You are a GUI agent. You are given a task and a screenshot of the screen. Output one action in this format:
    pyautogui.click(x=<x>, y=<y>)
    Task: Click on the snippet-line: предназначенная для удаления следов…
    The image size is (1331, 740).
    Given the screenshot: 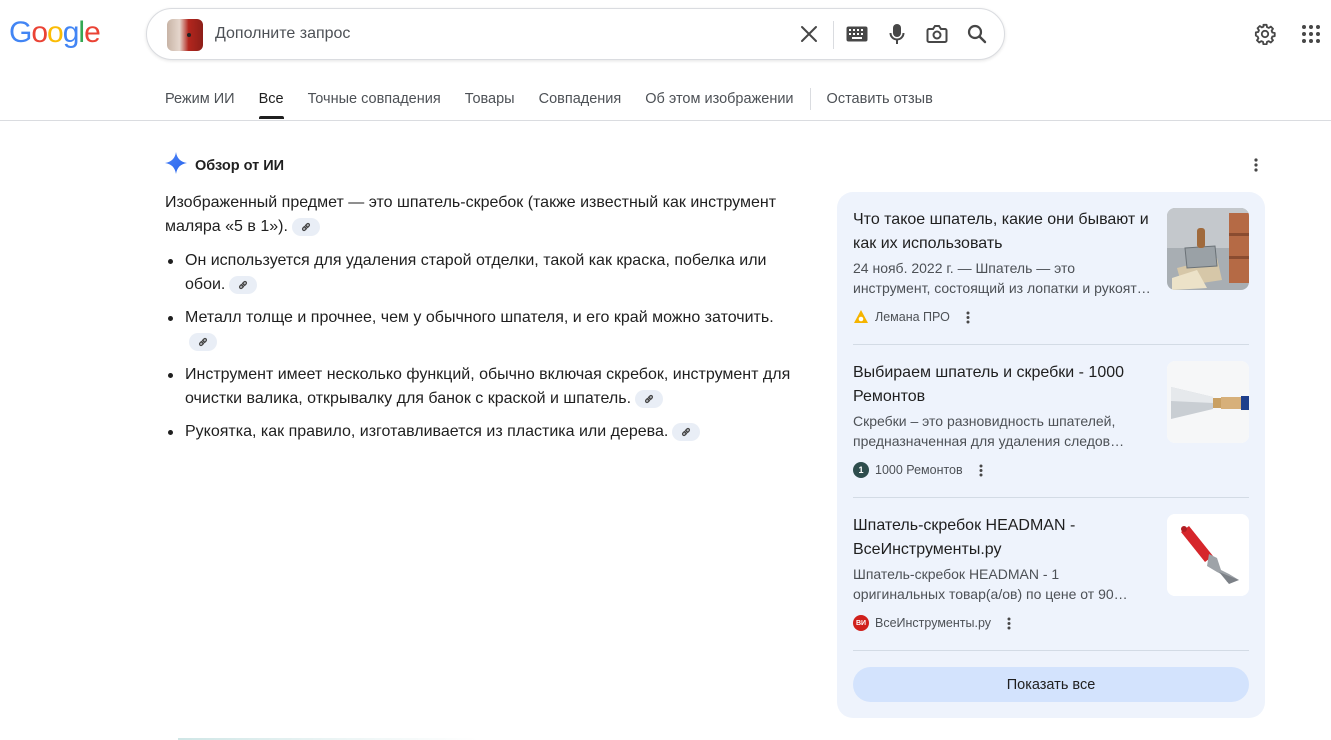 What is the action you would take?
    pyautogui.click(x=989, y=441)
    